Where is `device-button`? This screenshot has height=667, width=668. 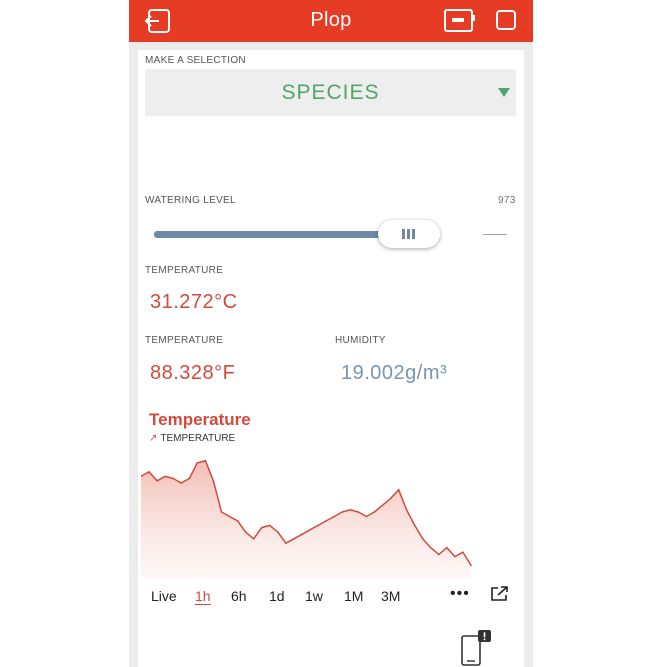
device-button is located at coordinates (460, 21).